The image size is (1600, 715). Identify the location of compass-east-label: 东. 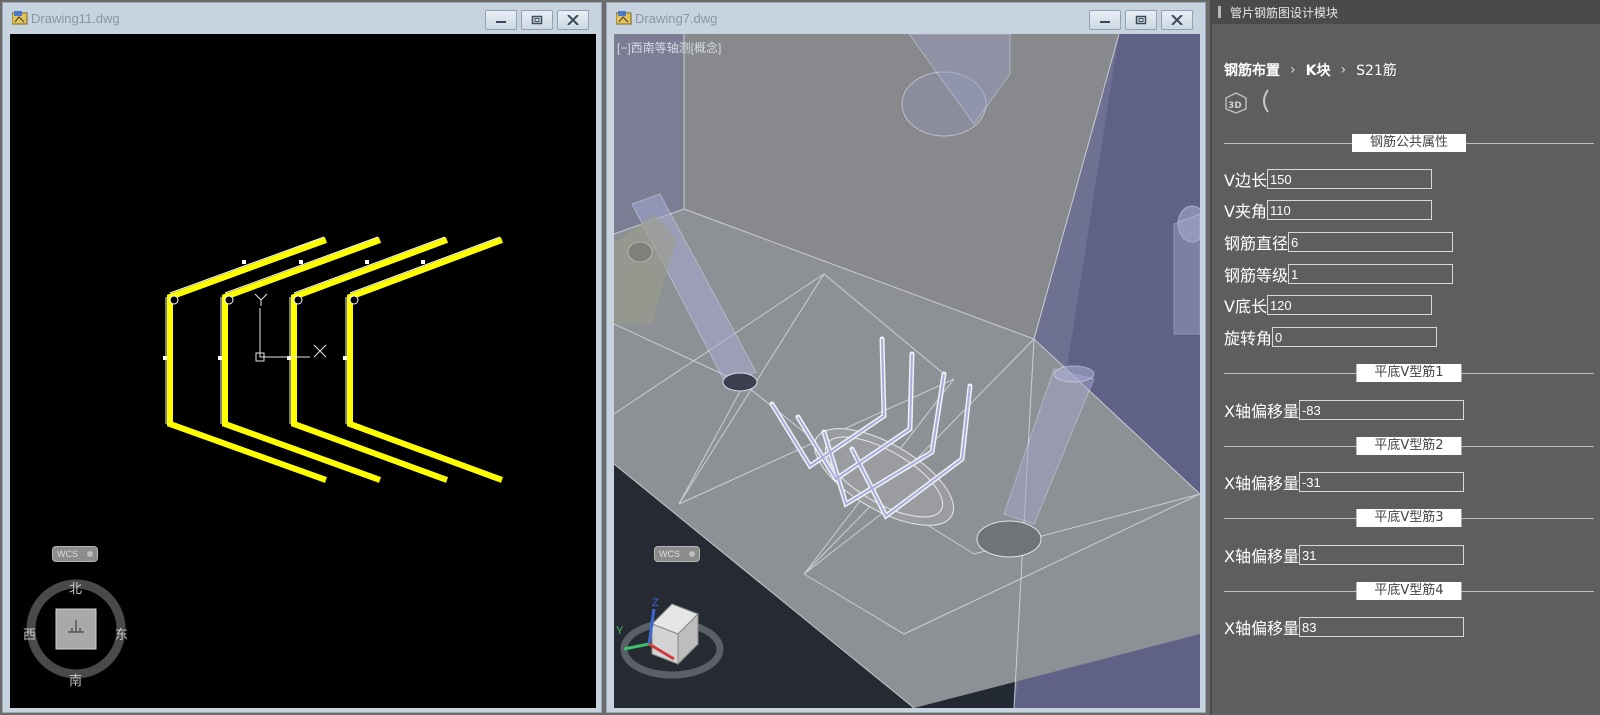
(122, 635).